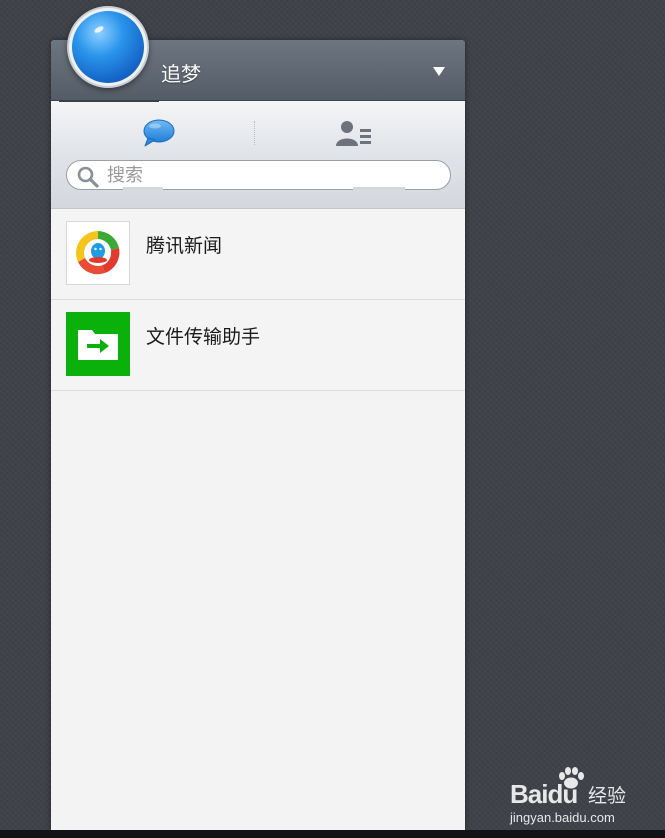 The image size is (665, 838). What do you see at coordinates (607, 796) in the screenshot?
I see `watermark-label: 经验` at bounding box center [607, 796].